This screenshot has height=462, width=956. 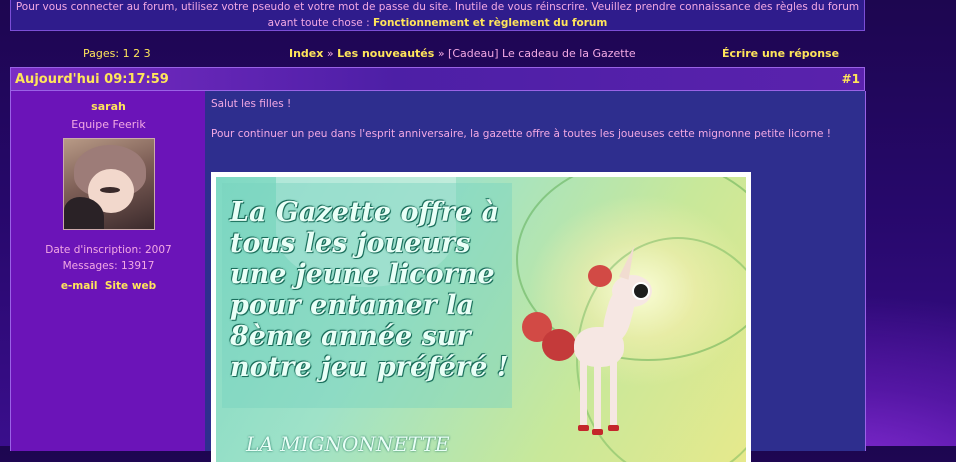 What do you see at coordinates (542, 53) in the screenshot?
I see `breadcrumb-topic: [Cadeau] Le cadeau de la Gazette` at bounding box center [542, 53].